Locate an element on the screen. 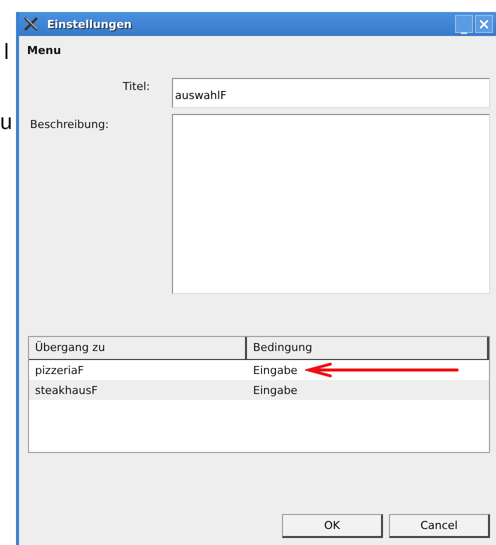  table-row: steakhausF Eingabe is located at coordinates (259, 390).